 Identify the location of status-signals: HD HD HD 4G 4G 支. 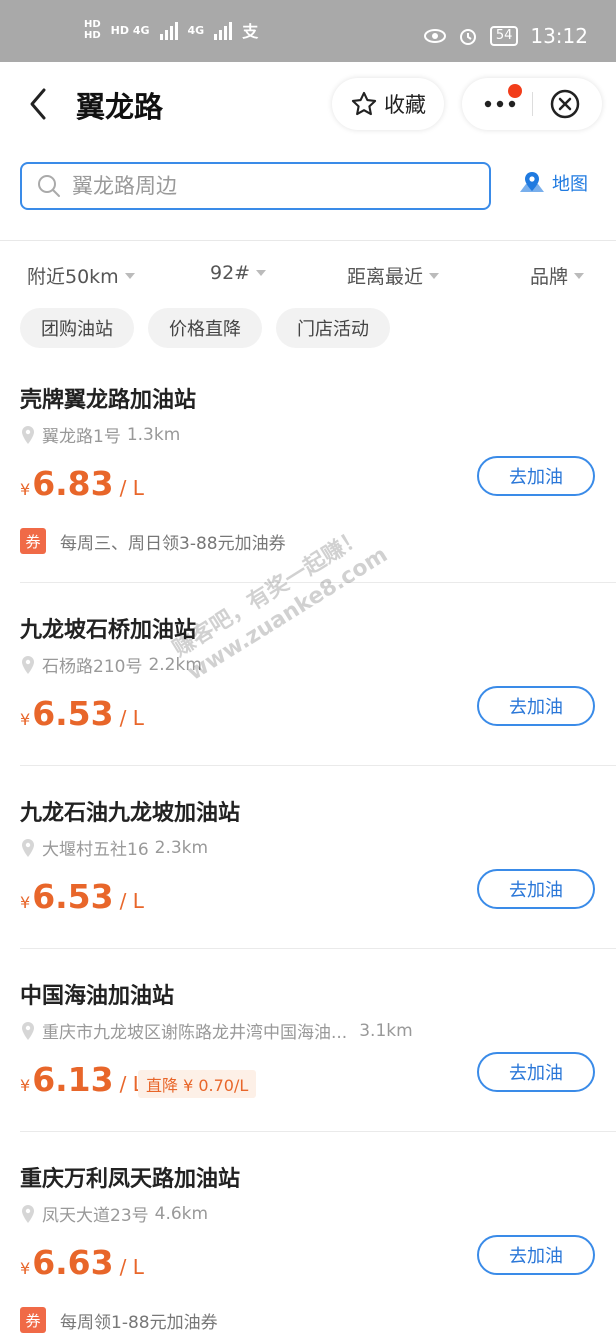
(171, 30).